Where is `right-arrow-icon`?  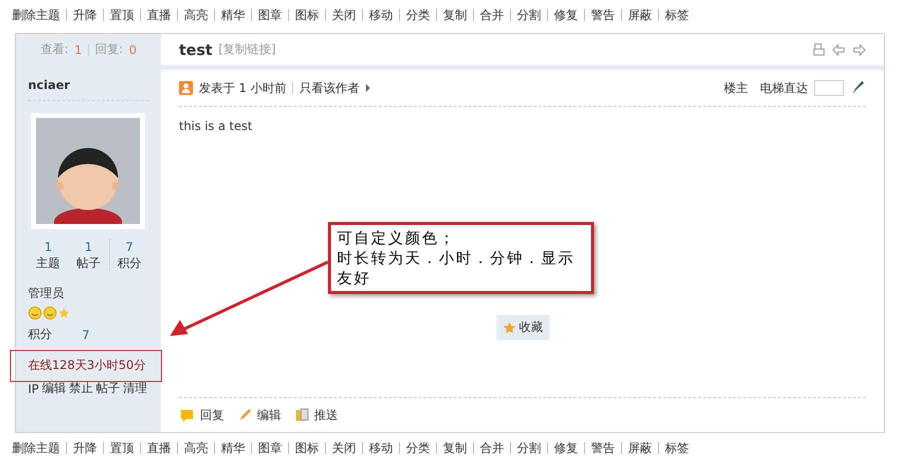 right-arrow-icon is located at coordinates (859, 49).